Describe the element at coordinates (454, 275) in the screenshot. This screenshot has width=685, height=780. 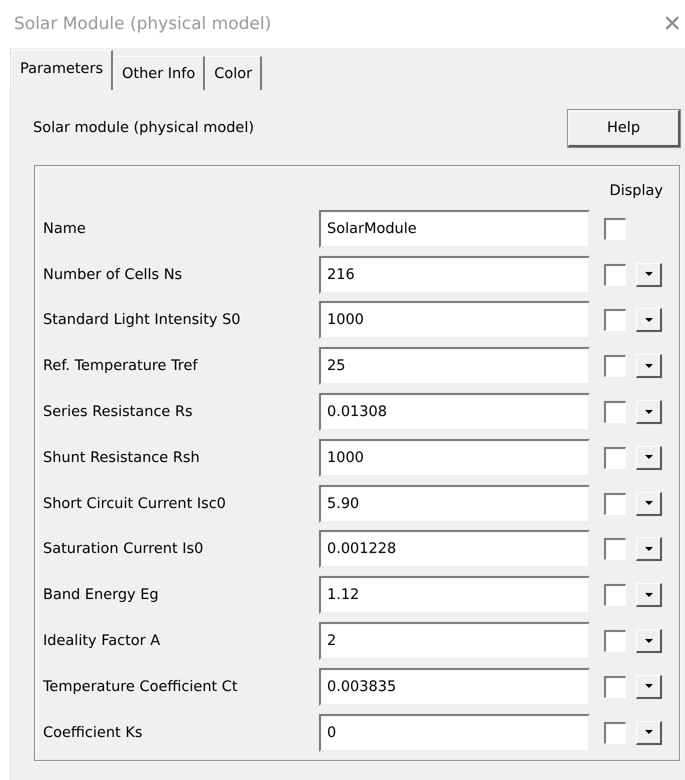
I see `input-field: 216` at that location.